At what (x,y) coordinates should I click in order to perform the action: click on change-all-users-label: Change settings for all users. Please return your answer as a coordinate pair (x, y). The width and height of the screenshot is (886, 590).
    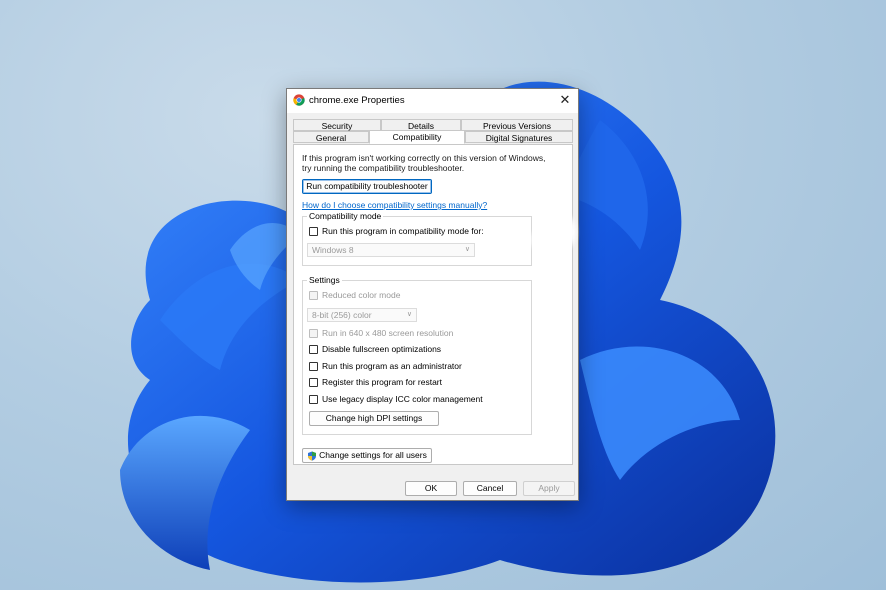
    Looking at the image, I should click on (373, 455).